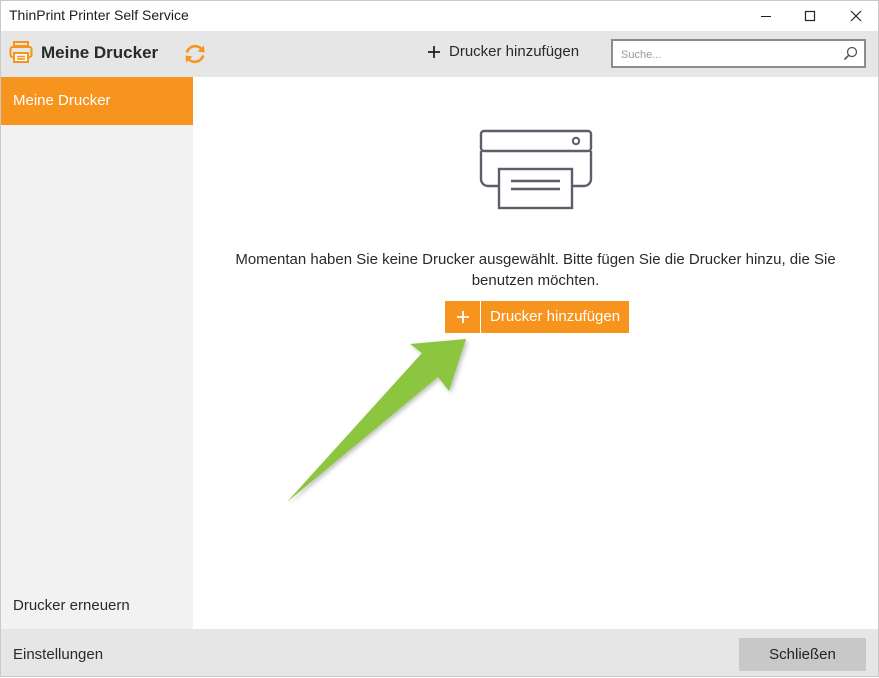 Image resolution: width=879 pixels, height=678 pixels. Describe the element at coordinates (514, 51) in the screenshot. I see `add-printer-toolbar-label: Drucker hinzufügen` at that location.